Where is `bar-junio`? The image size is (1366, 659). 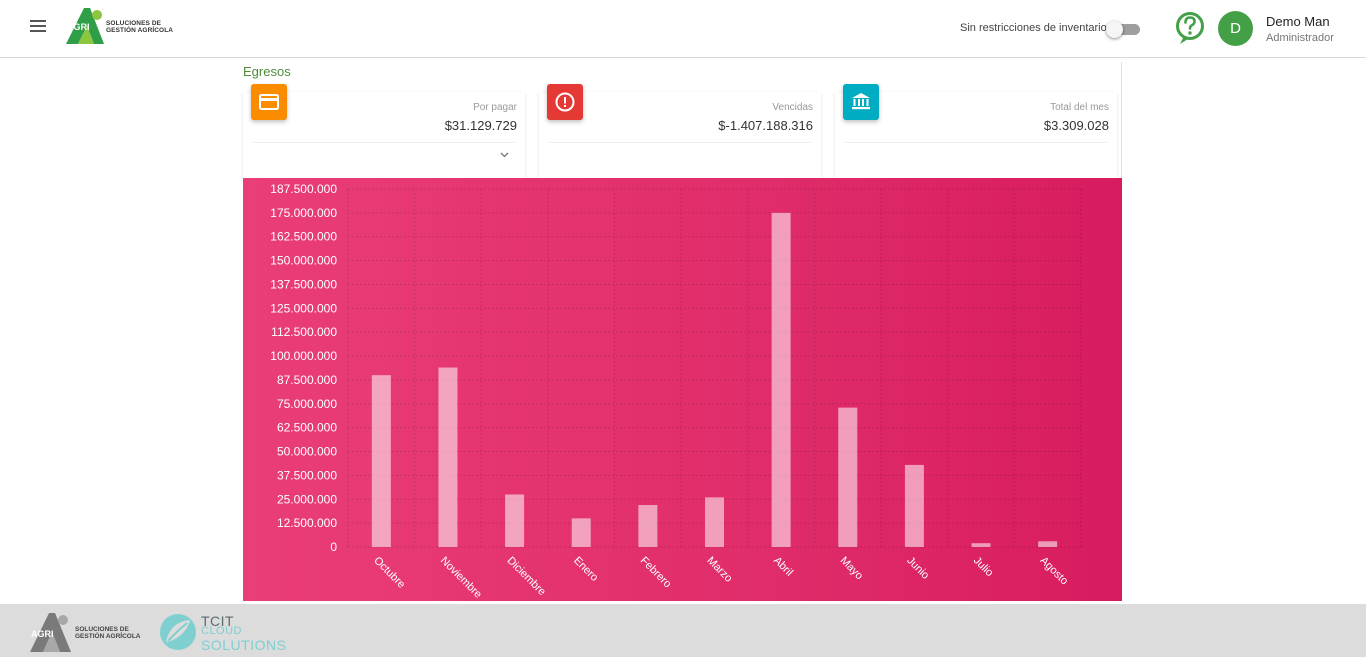 bar-junio is located at coordinates (914, 505).